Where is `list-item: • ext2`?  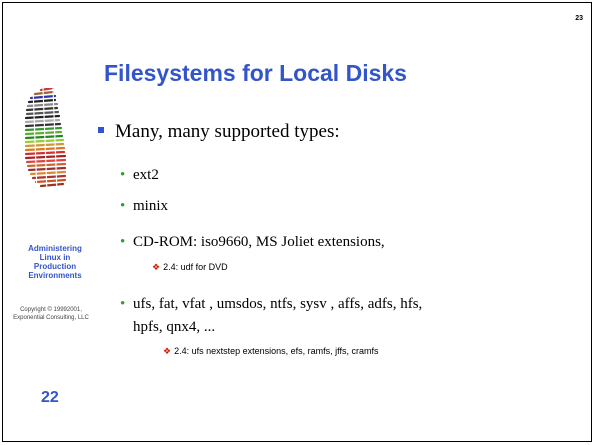 list-item: • ext2 is located at coordinates (139, 175).